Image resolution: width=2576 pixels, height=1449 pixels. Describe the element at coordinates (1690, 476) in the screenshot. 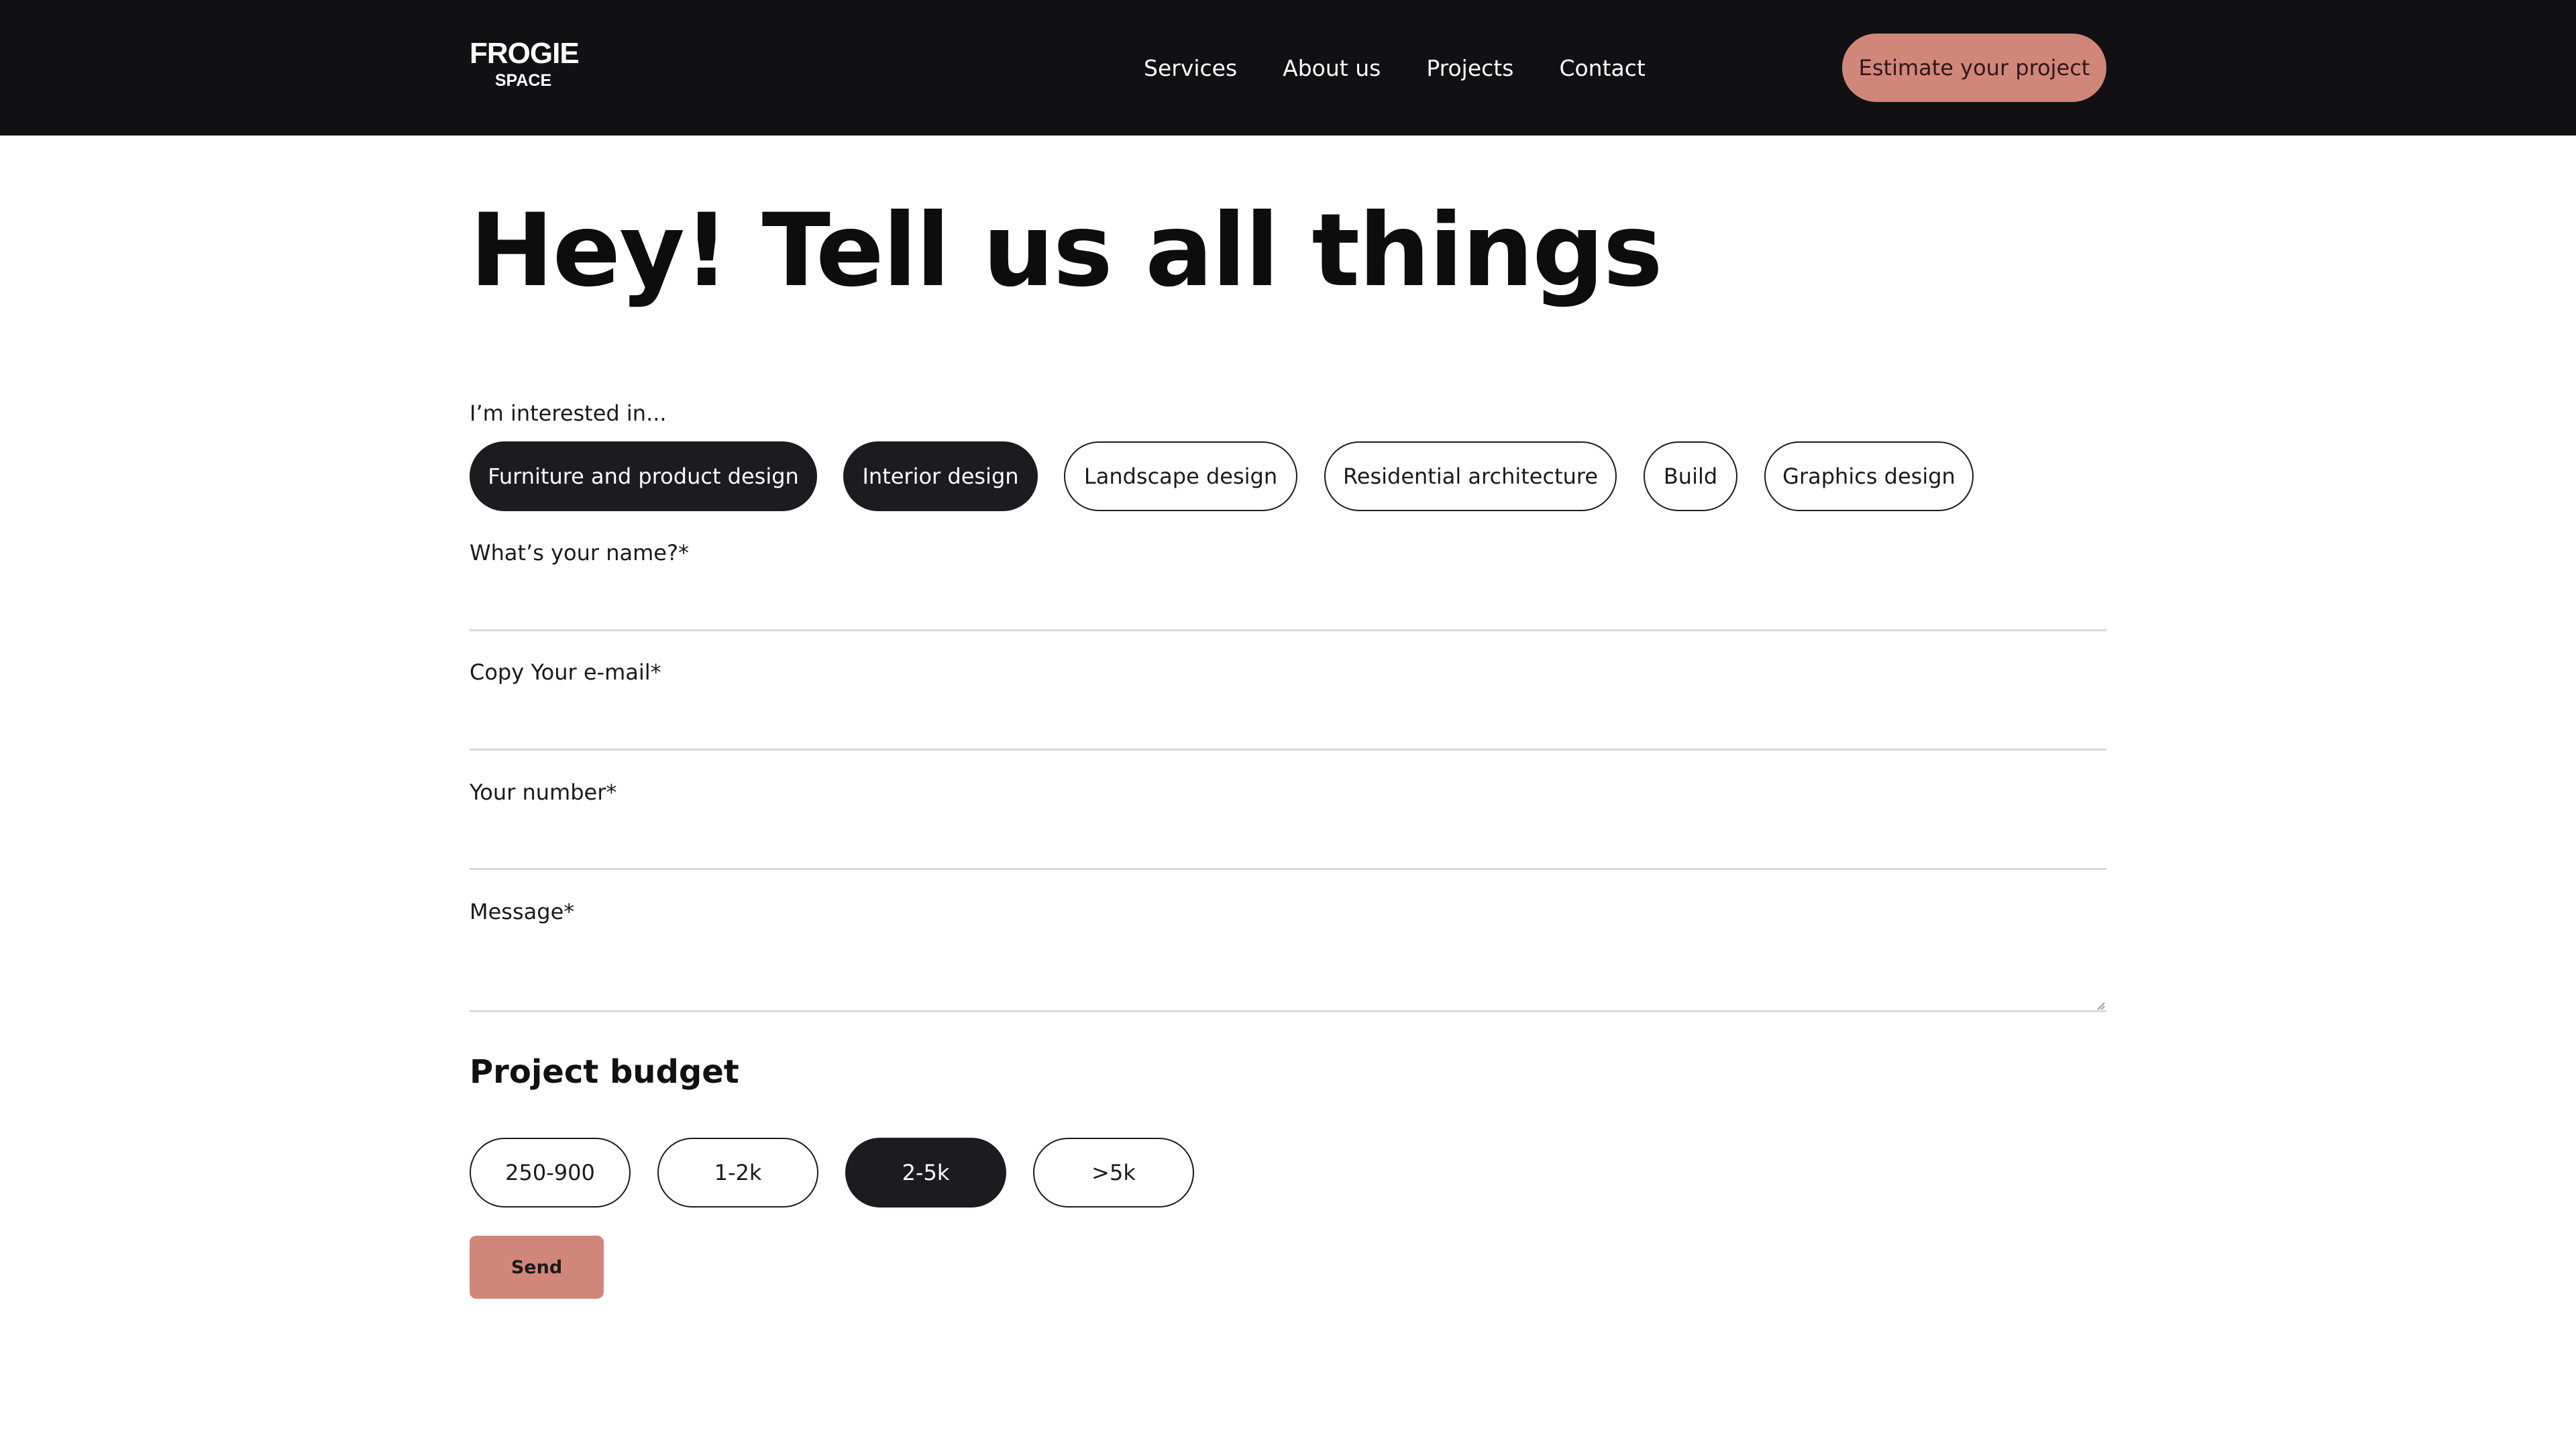

I see `interest-chip-build: Build` at that location.